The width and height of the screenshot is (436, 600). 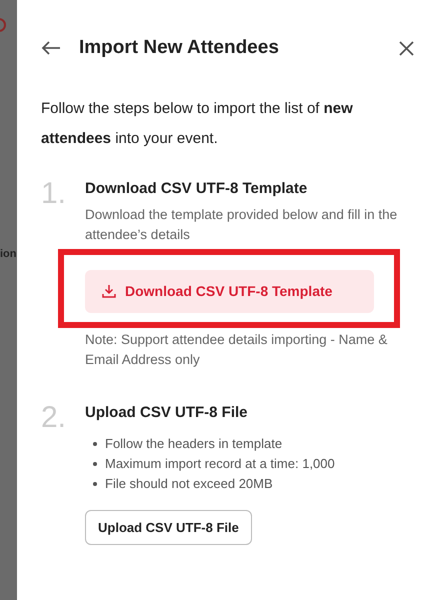 What do you see at coordinates (220, 464) in the screenshot?
I see `bullet-text: Maximum import record at a time: 1,000` at bounding box center [220, 464].